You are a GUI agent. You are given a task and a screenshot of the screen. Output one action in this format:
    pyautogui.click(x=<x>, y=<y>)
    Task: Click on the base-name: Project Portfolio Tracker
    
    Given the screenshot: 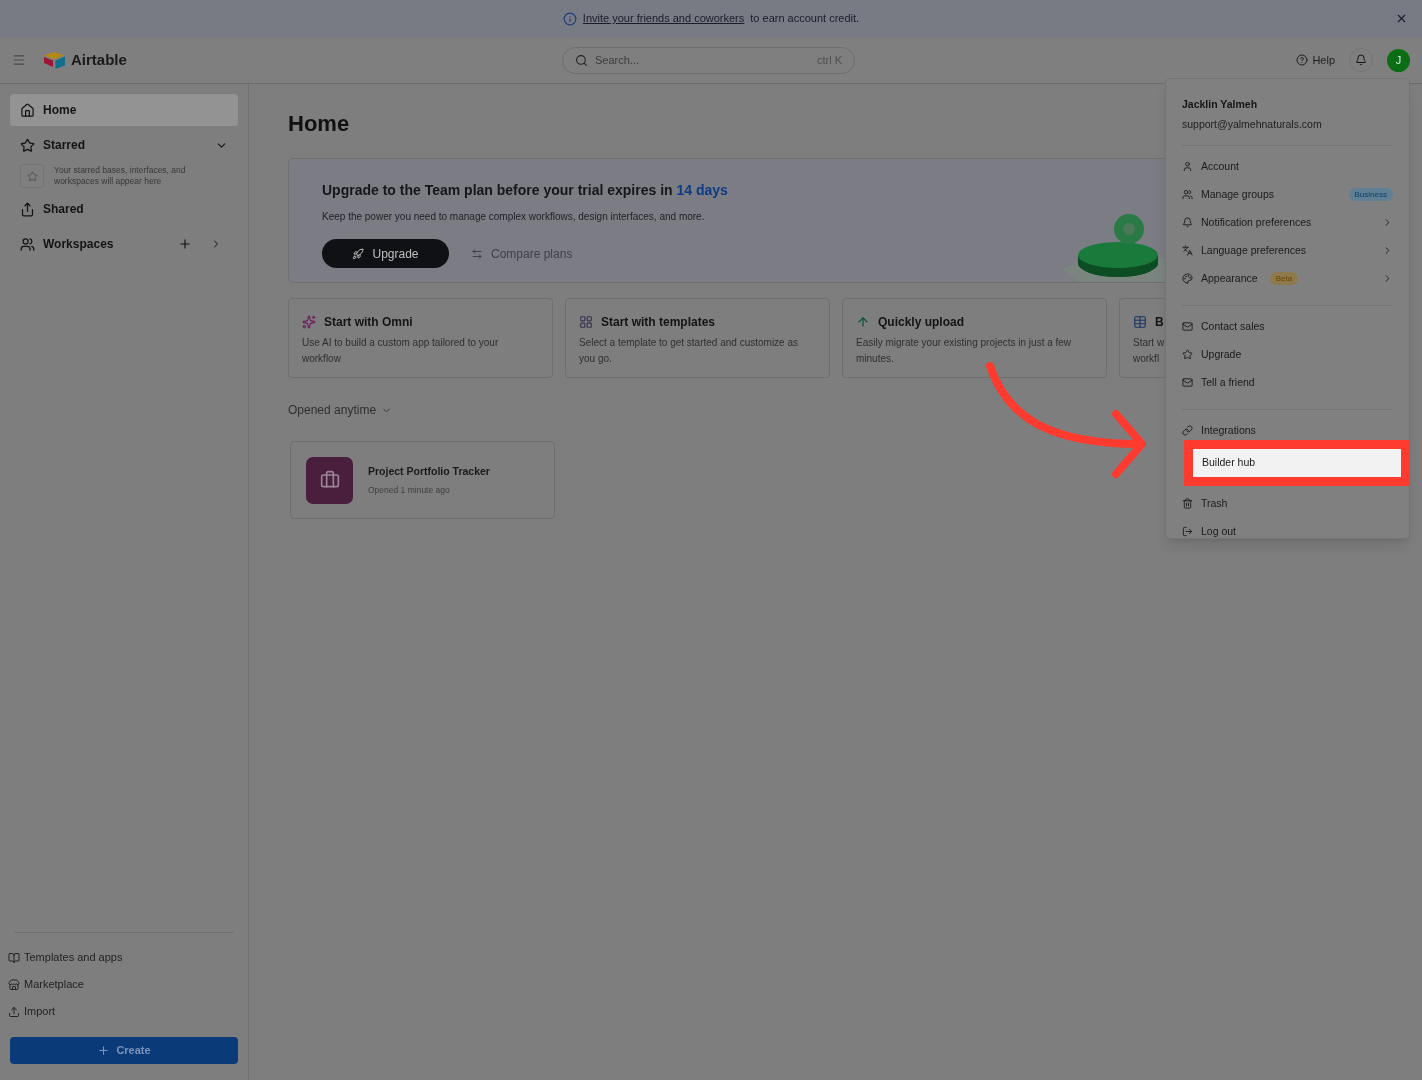 What is the action you would take?
    pyautogui.click(x=429, y=471)
    